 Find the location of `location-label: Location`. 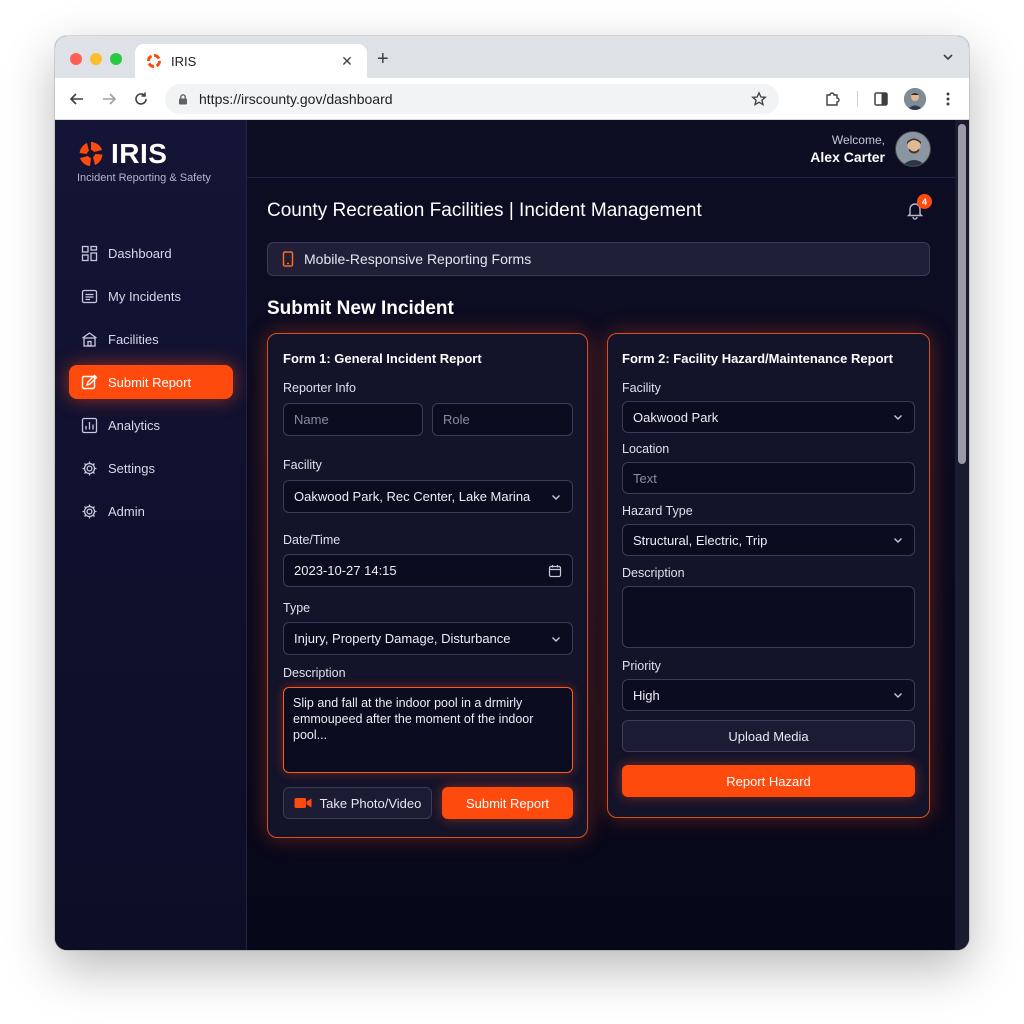

location-label: Location is located at coordinates (646, 449).